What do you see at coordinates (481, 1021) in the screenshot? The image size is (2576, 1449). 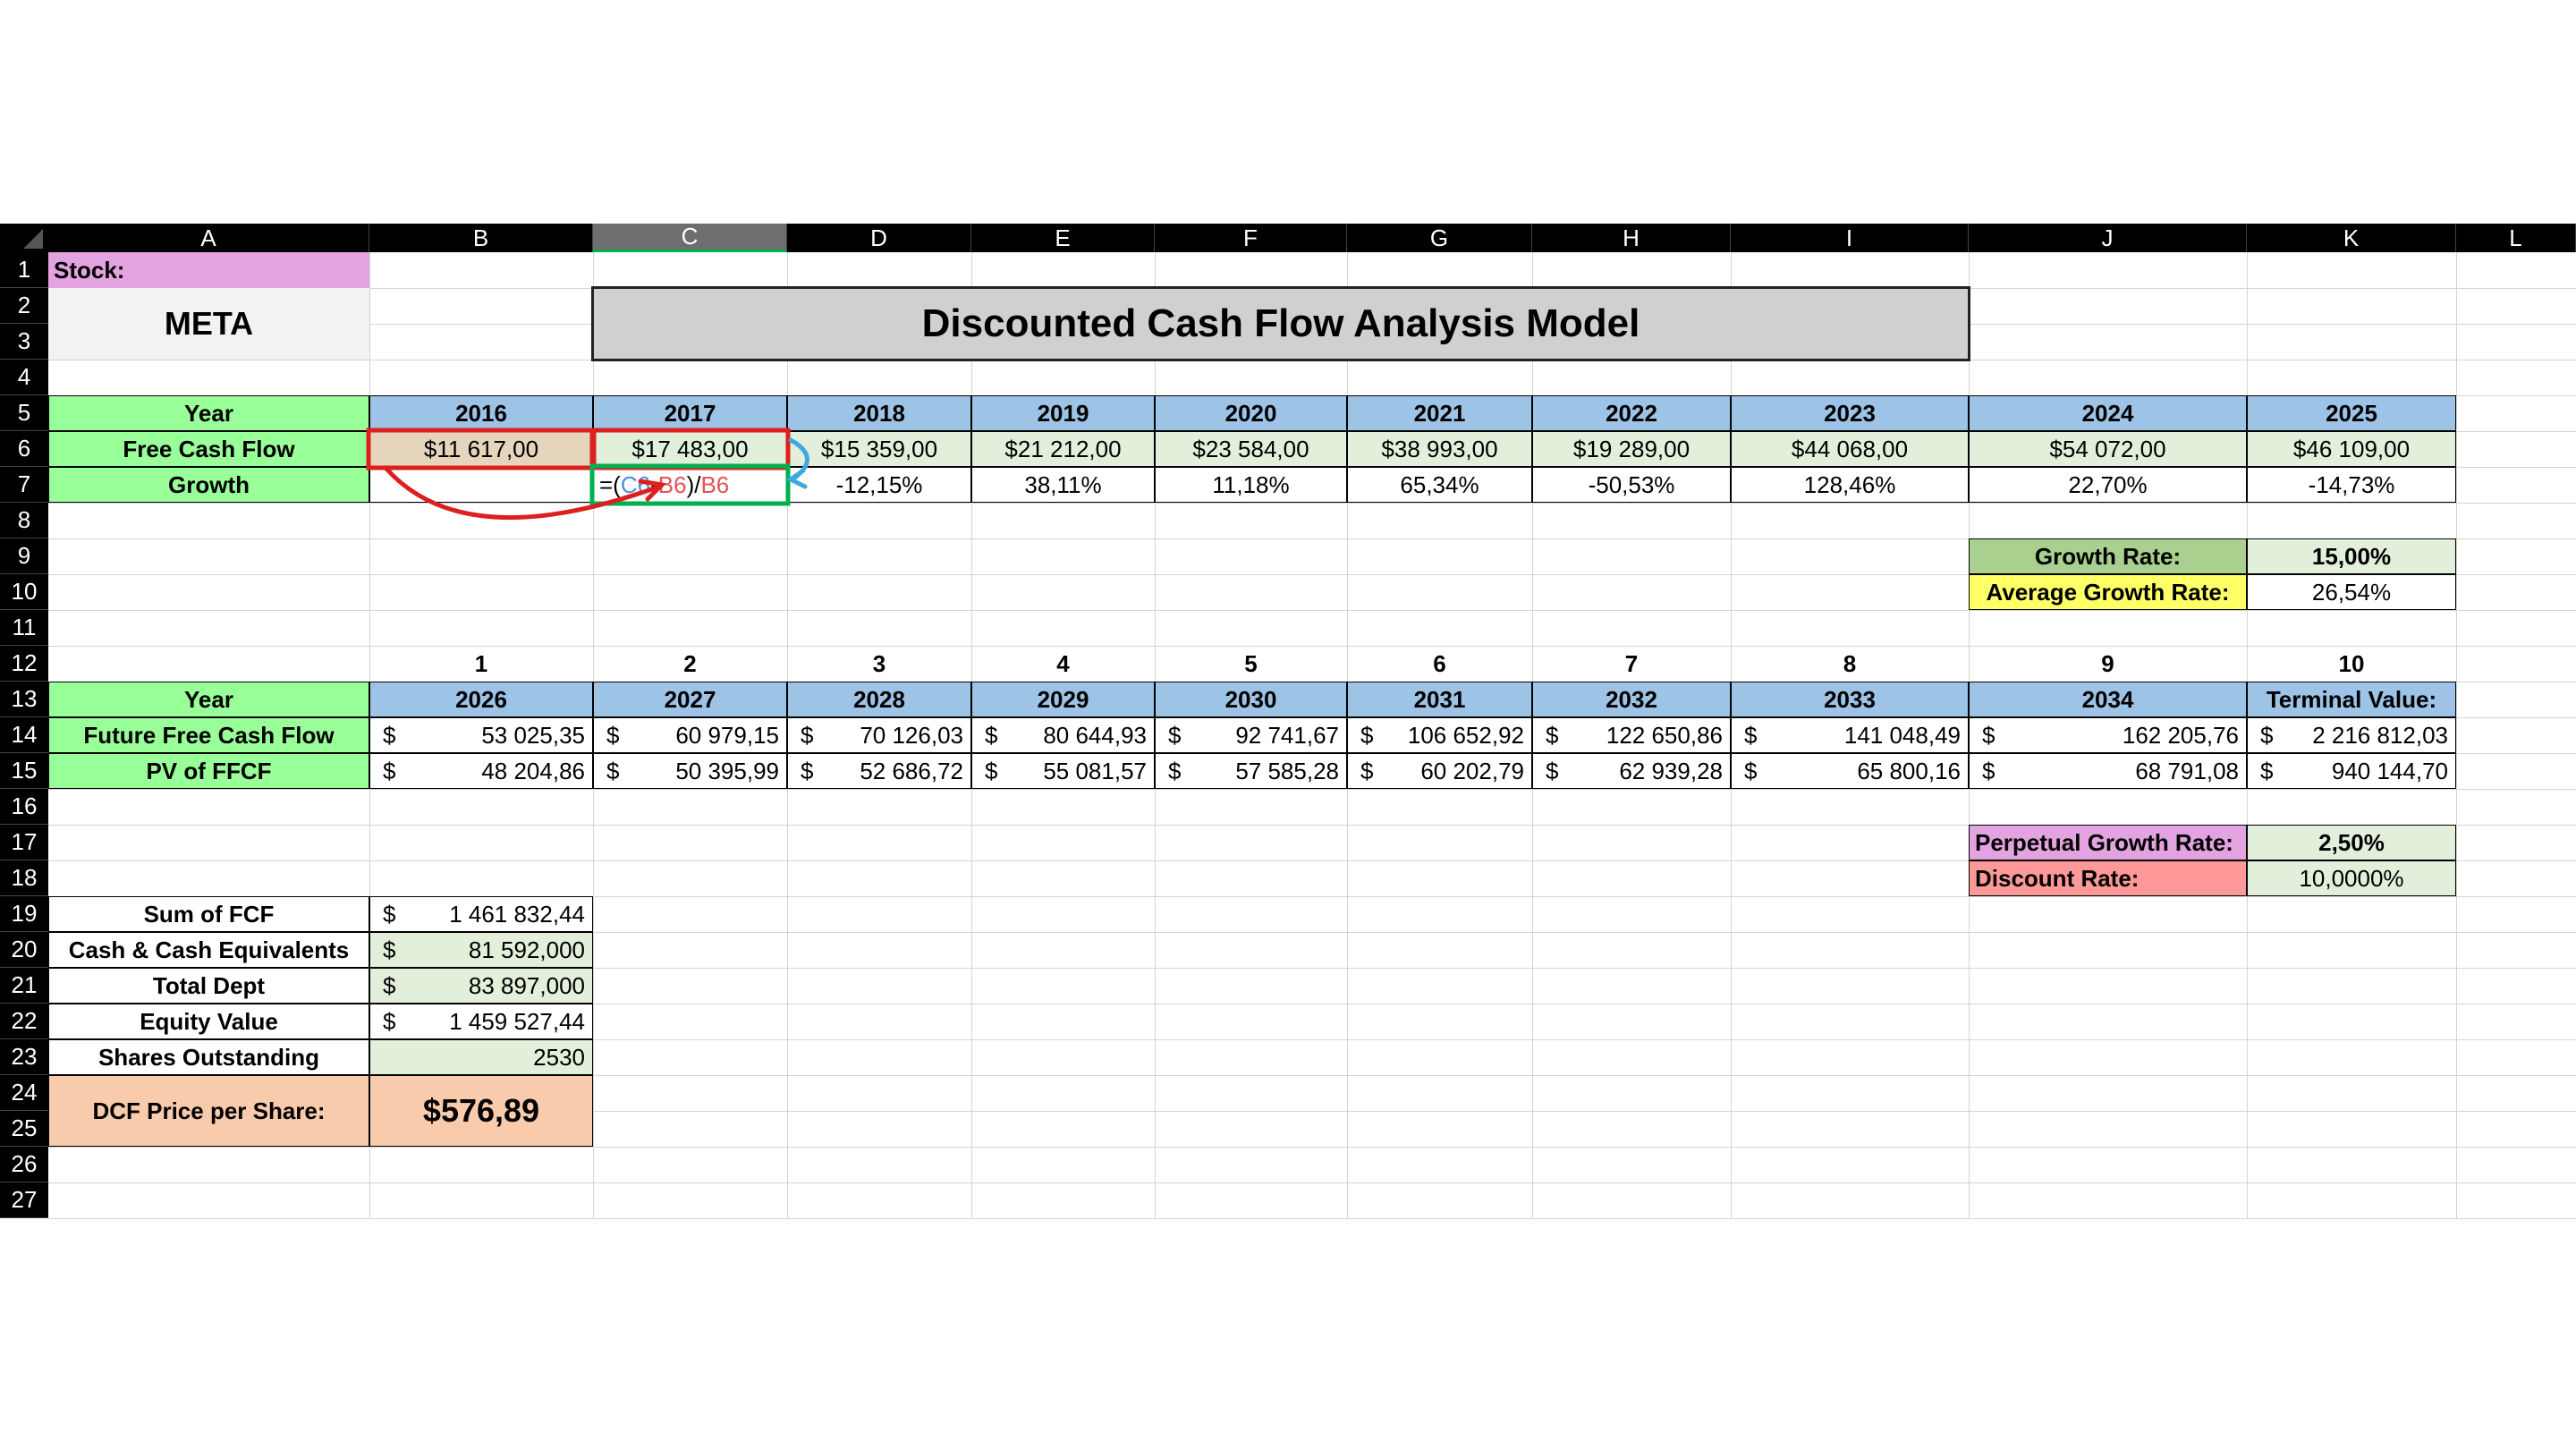 I see `summary-value-4: 1 459 527,44 $` at bounding box center [481, 1021].